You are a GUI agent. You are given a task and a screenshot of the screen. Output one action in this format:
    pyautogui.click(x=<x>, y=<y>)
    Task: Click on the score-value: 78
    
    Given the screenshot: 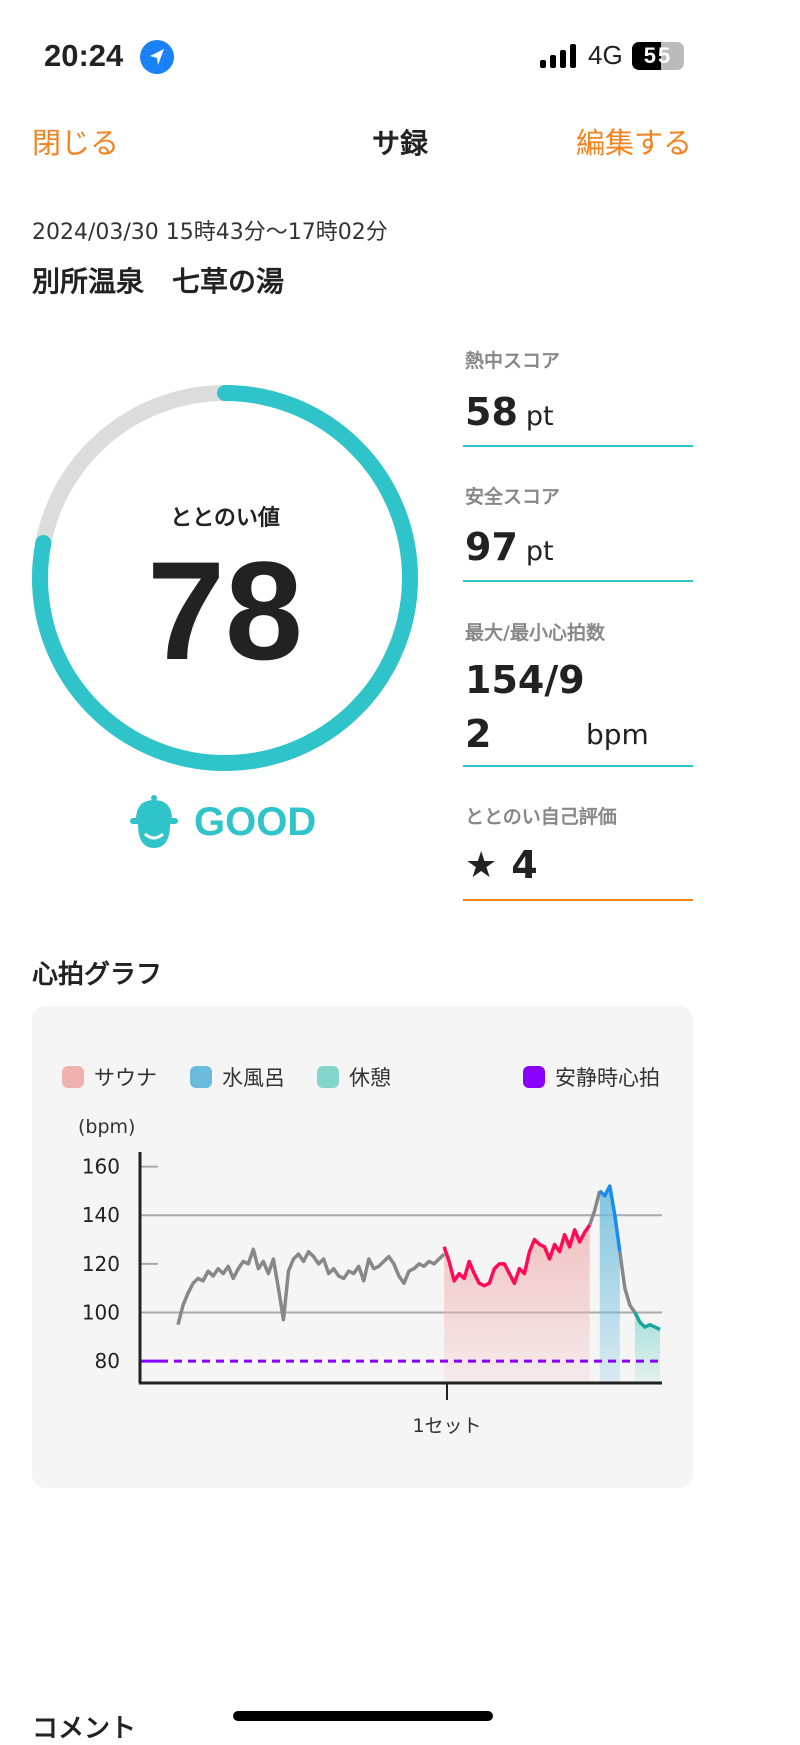 What is the action you would take?
    pyautogui.click(x=225, y=610)
    